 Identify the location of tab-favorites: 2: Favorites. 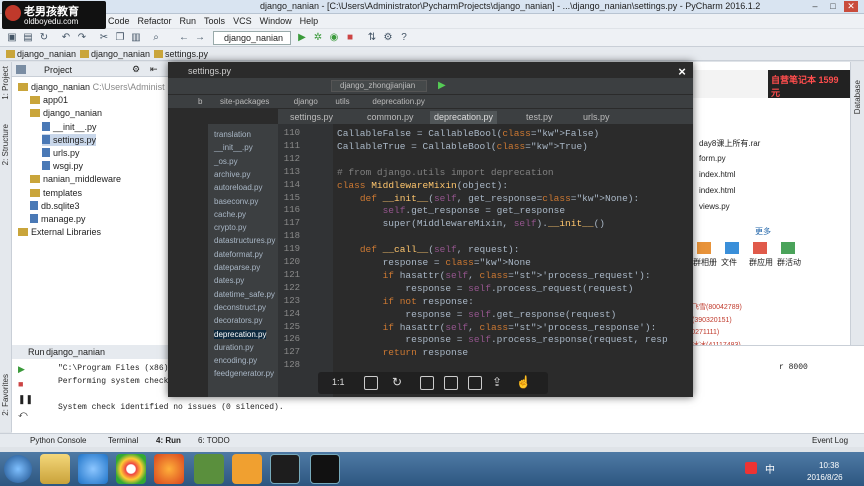
(5, 395).